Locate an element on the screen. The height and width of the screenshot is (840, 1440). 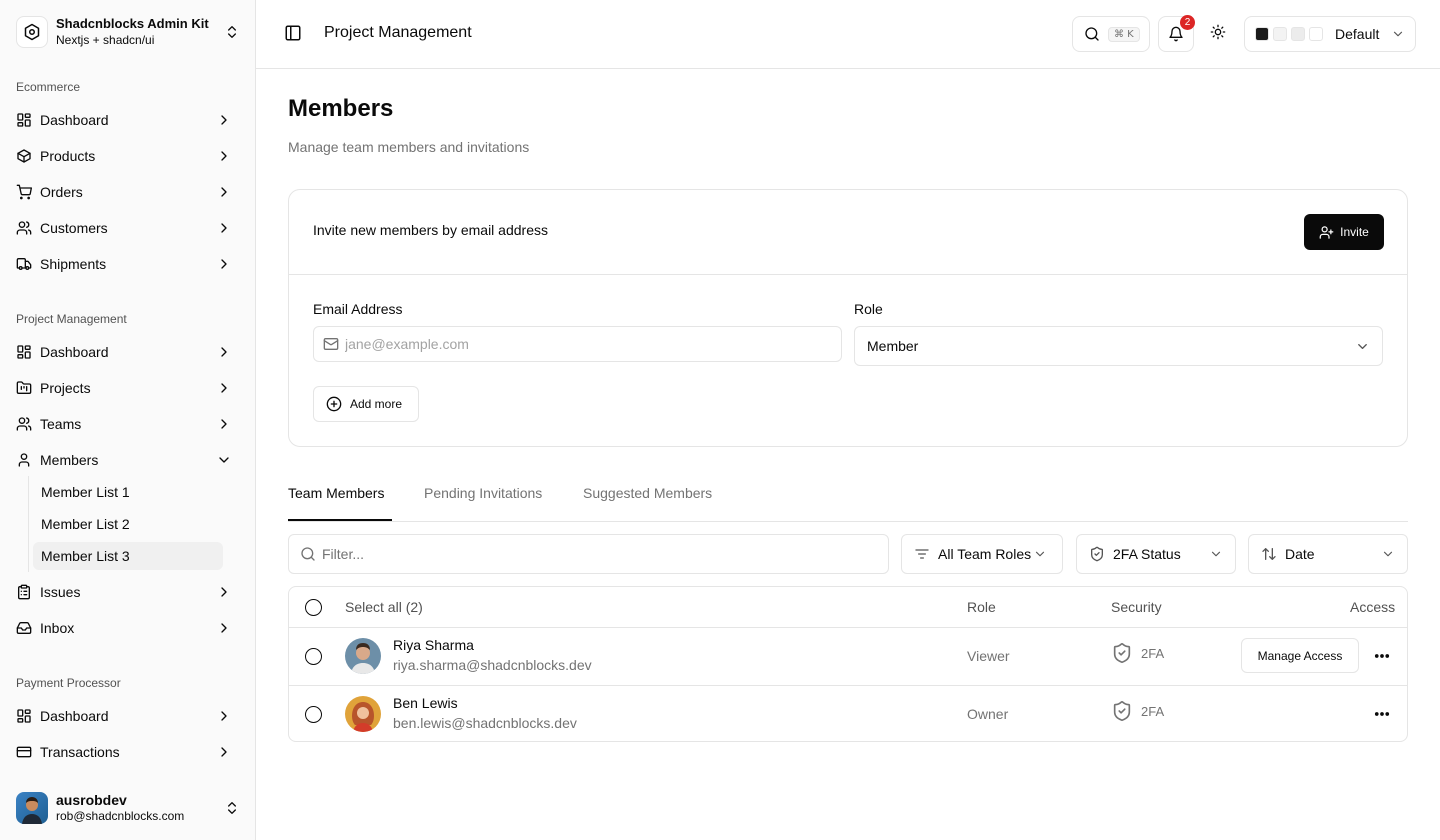
sidebar-item-projects: Projects is located at coordinates (128, 388).